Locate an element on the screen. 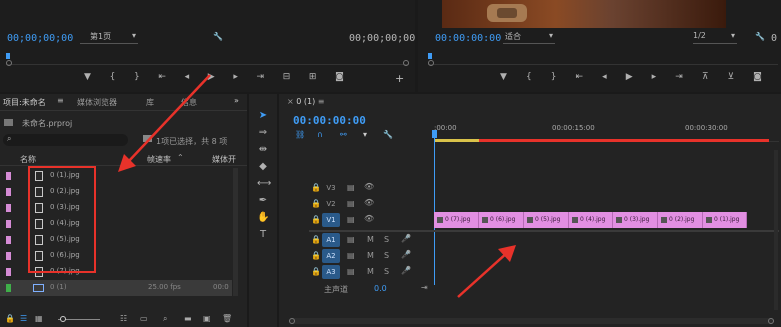 Image resolution: width=781 pixels, height=327 pixels. pen-tool-icon: ✒ is located at coordinates (263, 201).